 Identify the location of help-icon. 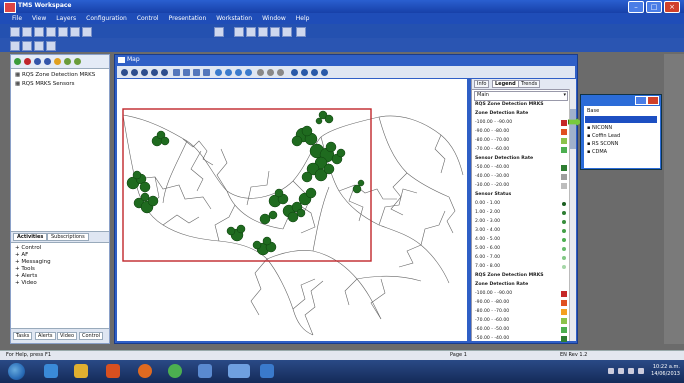
(51, 46).